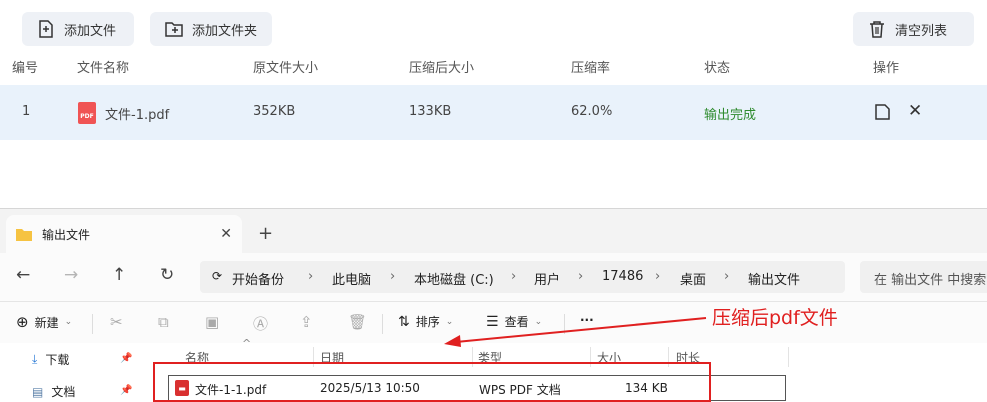  What do you see at coordinates (66, 234) in the screenshot?
I see `tab-title: 输出文件` at bounding box center [66, 234].